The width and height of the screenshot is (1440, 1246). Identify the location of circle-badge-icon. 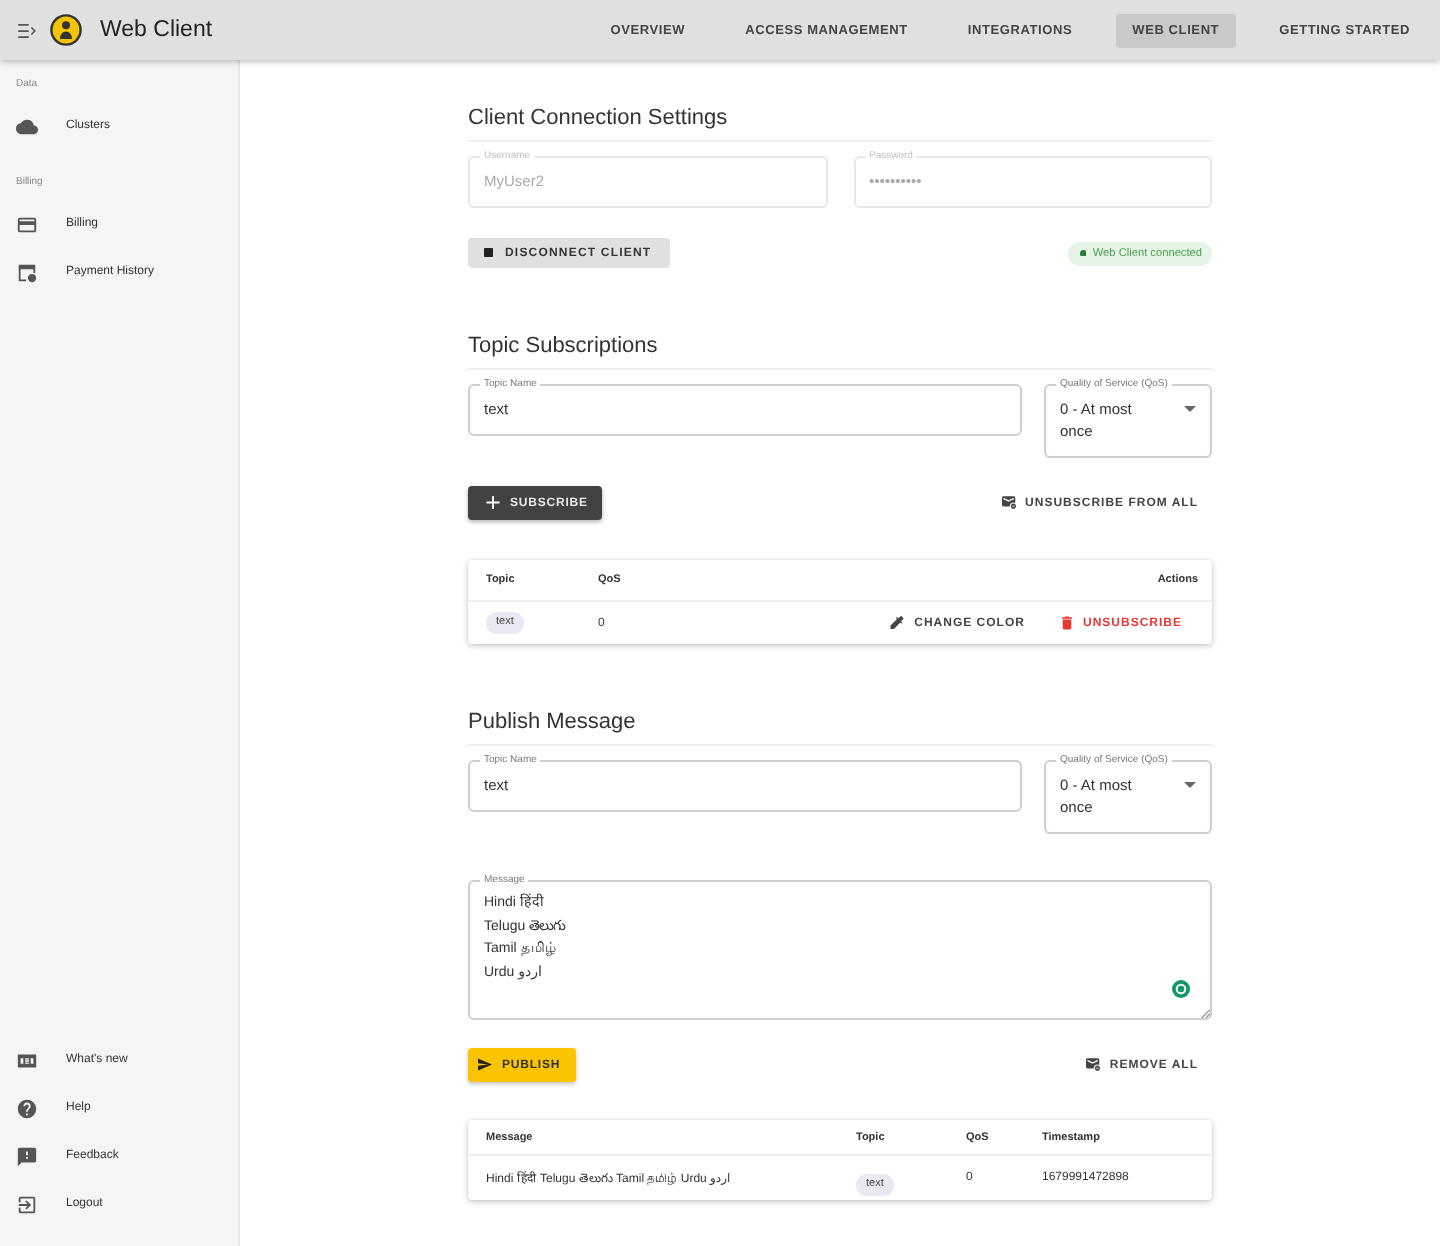
(1181, 989).